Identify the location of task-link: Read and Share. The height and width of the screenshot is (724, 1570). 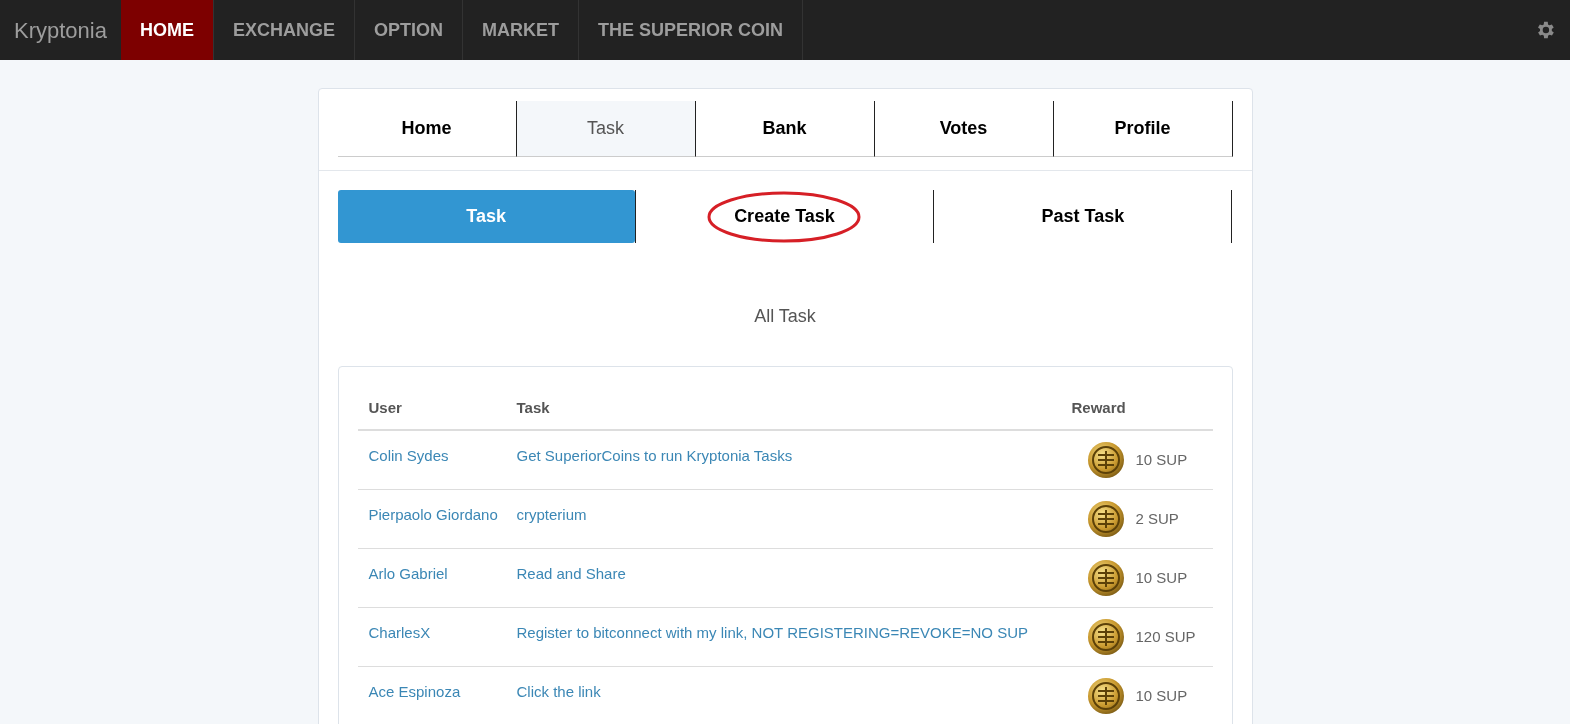
(571, 573).